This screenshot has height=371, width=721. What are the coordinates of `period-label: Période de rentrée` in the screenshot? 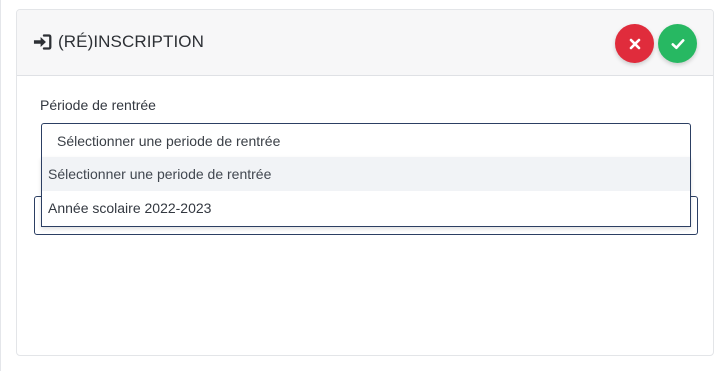 It's located at (98, 105).